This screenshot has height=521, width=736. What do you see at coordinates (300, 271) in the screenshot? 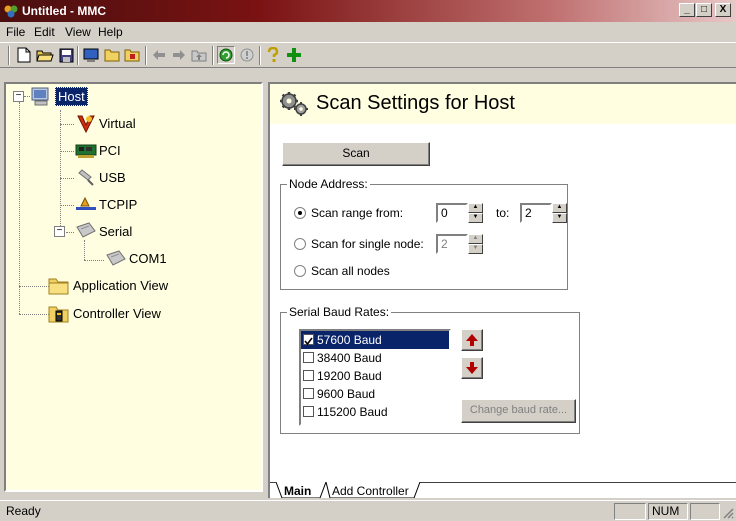
I see `scan-all-radio` at bounding box center [300, 271].